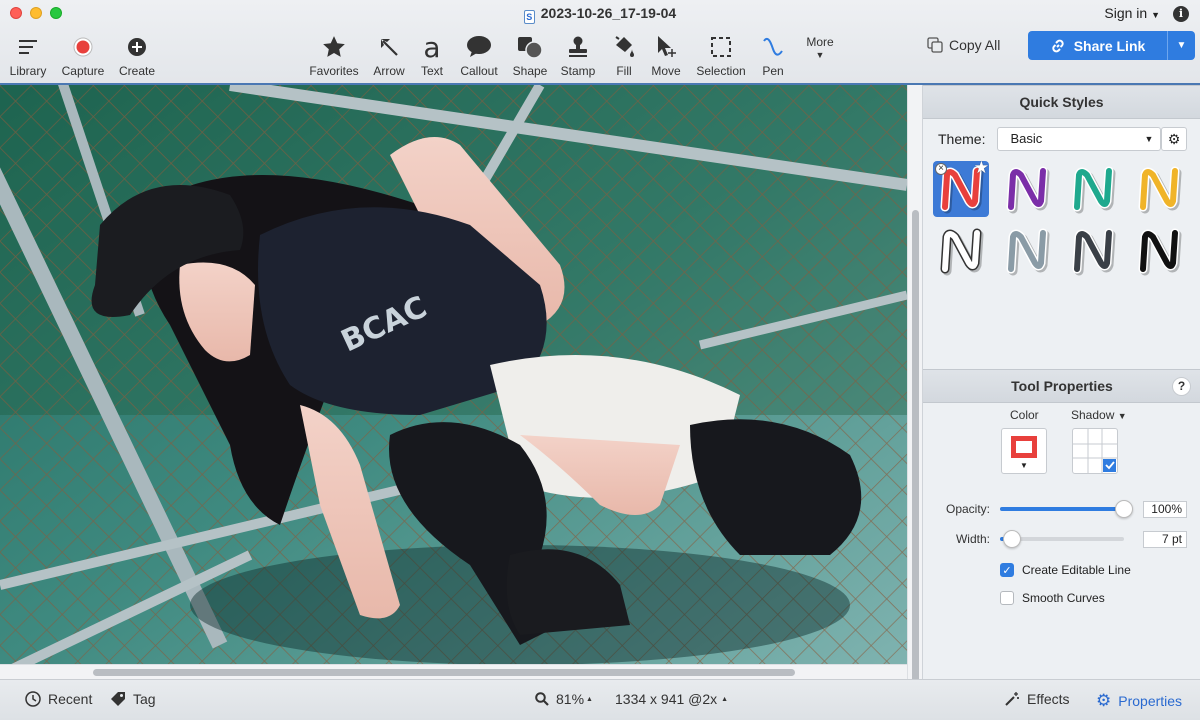 The width and height of the screenshot is (1200, 720). I want to click on vertical-scrollbar, so click(914, 390).